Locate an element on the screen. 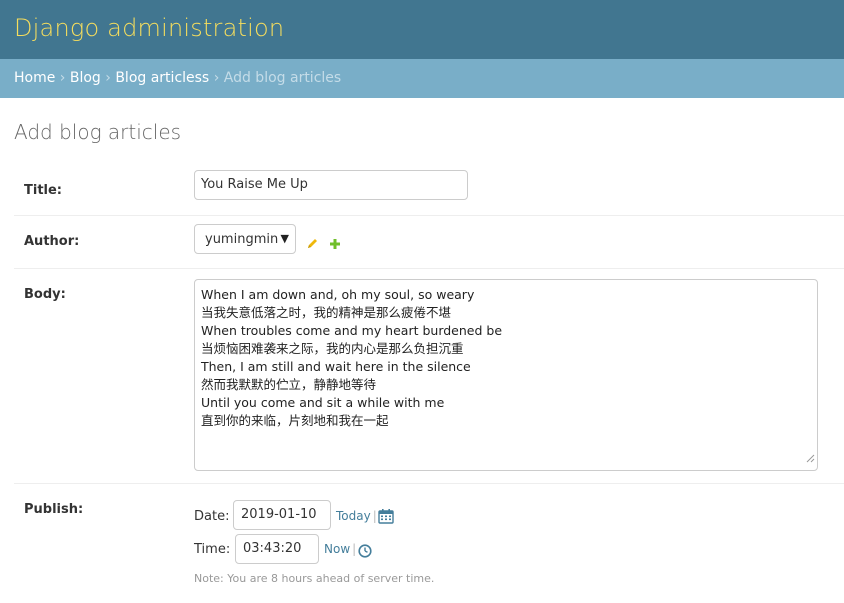 This screenshot has height=603, width=844. body-line: 当我失意低落之时，我的精神是那么疲倦不堪 is located at coordinates (326, 312).